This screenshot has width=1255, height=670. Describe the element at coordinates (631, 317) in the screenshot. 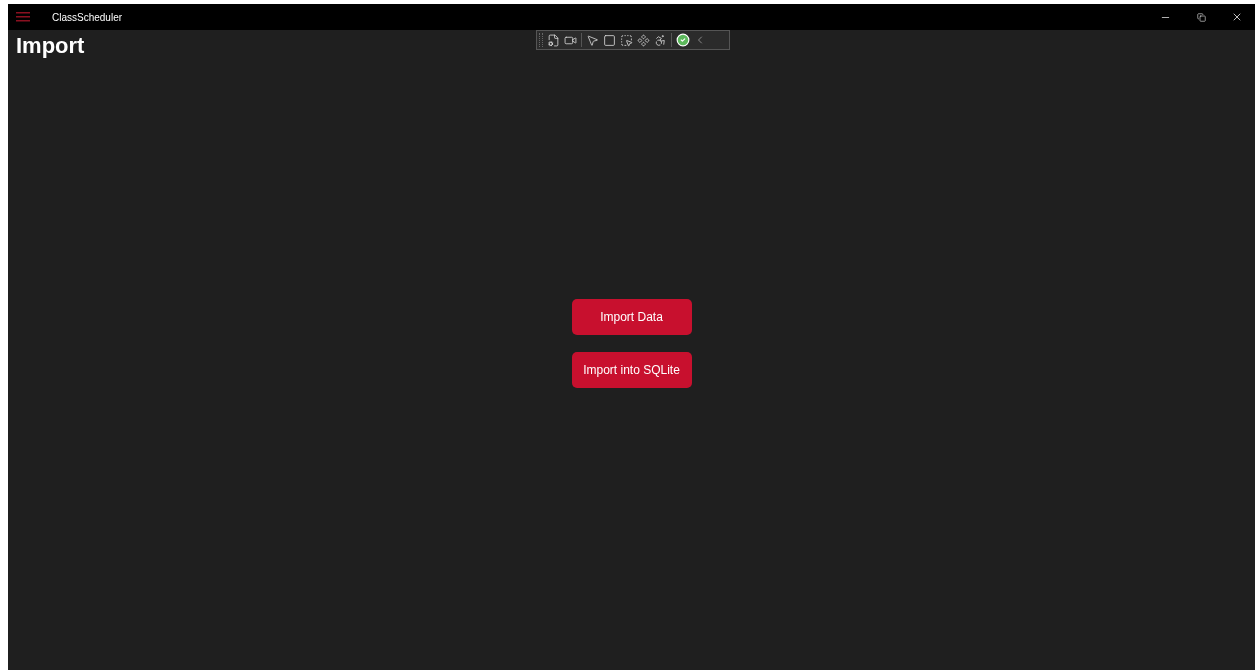

I see `import-button: Import Data` at that location.